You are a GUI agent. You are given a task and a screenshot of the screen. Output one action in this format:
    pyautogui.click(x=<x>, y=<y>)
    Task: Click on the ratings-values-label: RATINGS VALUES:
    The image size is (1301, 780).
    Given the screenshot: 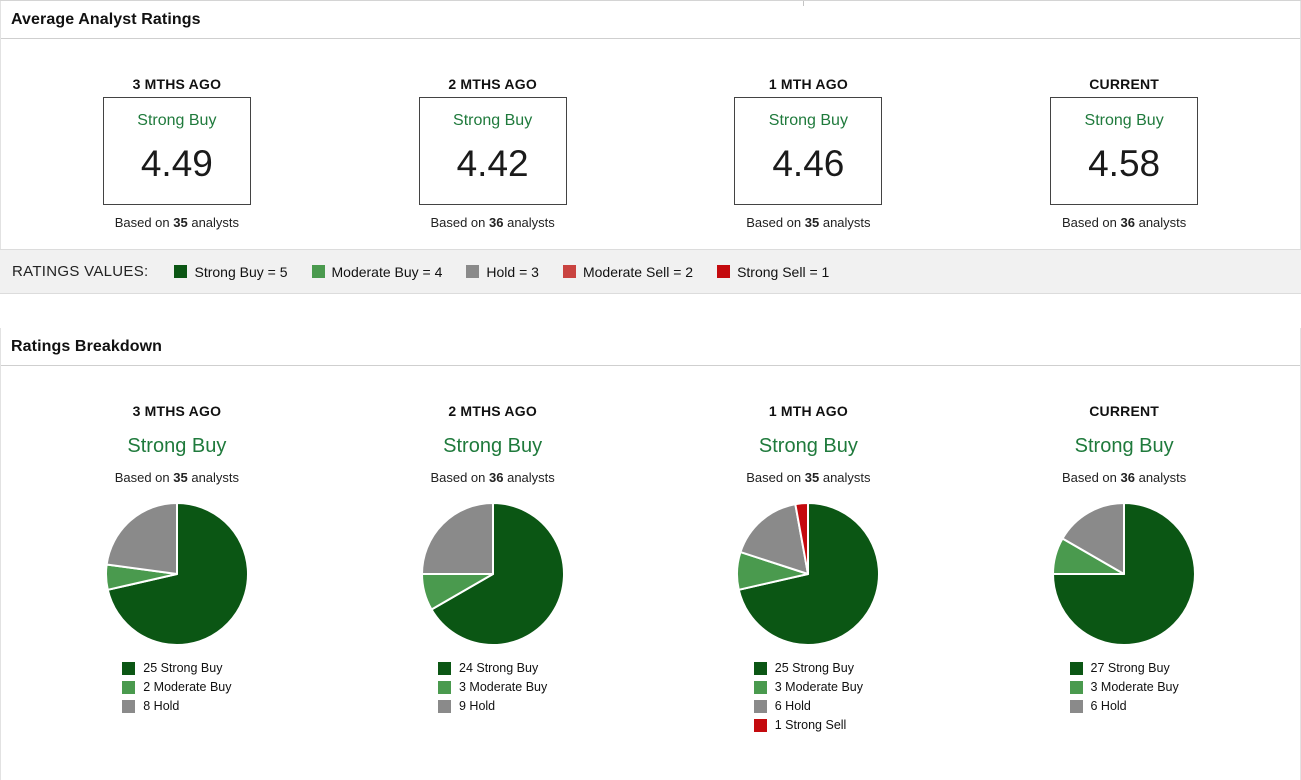 What is the action you would take?
    pyautogui.click(x=80, y=271)
    